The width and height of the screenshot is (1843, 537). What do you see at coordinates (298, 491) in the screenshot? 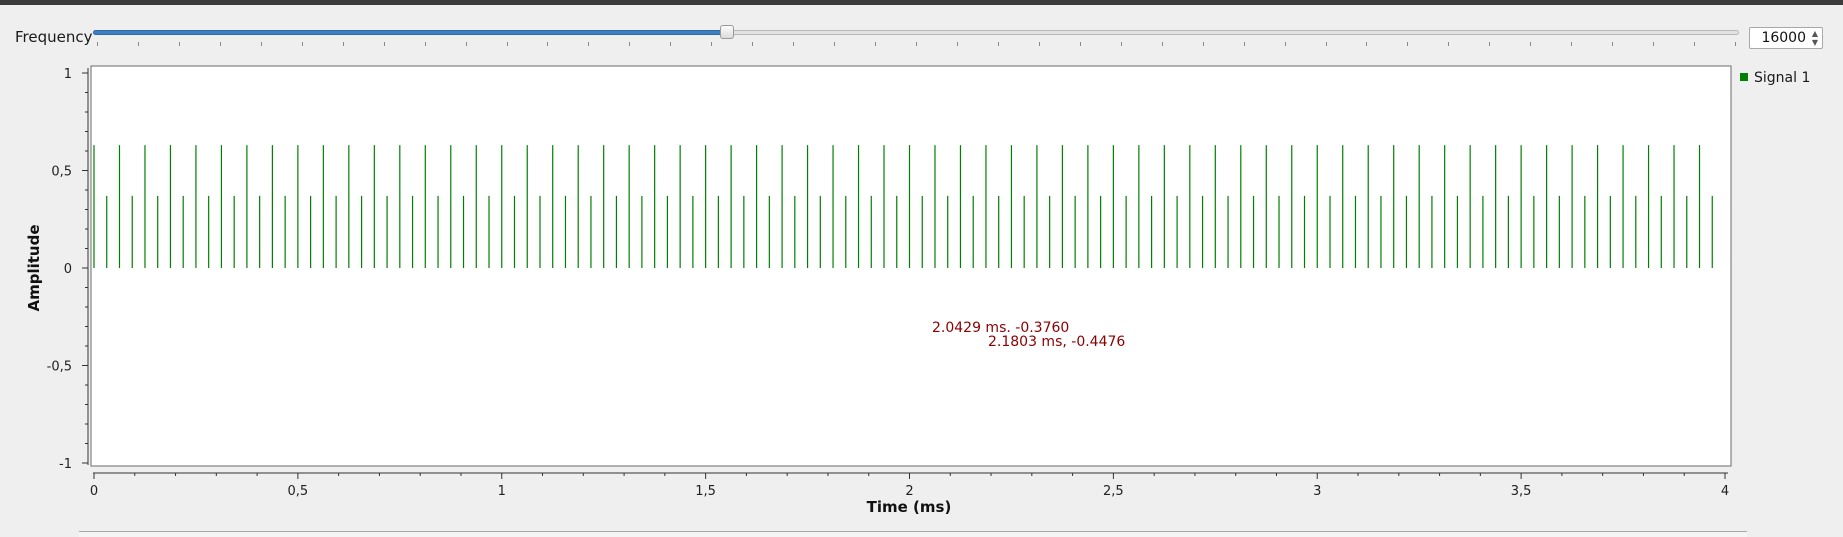
I see `x-tick-label: 0,5` at bounding box center [298, 491].